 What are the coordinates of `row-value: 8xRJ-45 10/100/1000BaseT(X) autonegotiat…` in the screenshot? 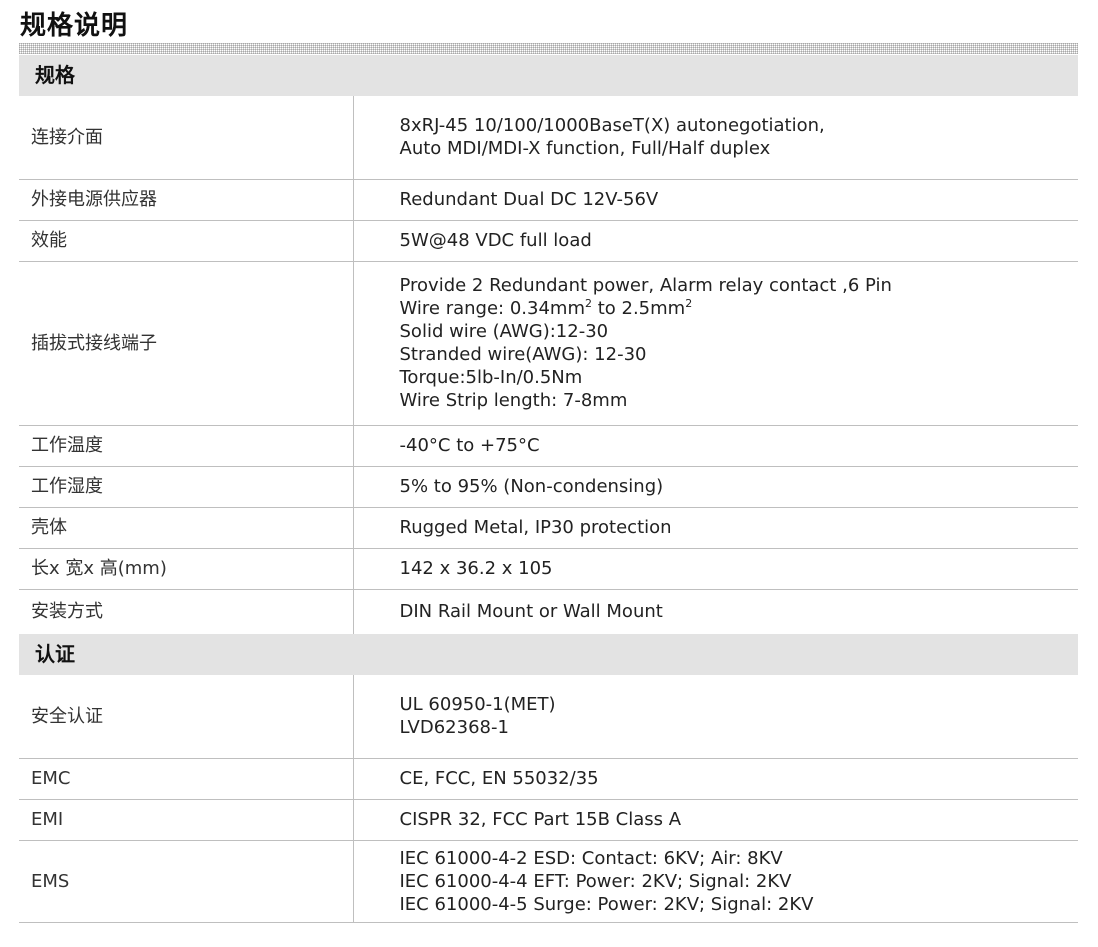 It's located at (715, 138).